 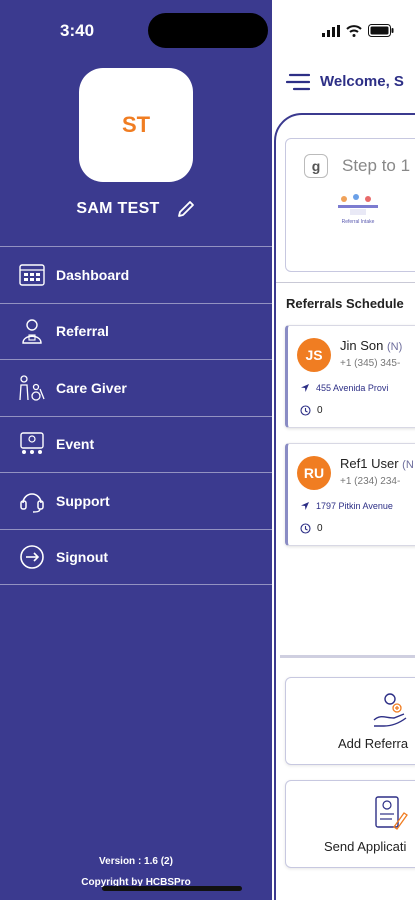 I want to click on referrals-heading: Referrals Schedule, so click(x=345, y=303).